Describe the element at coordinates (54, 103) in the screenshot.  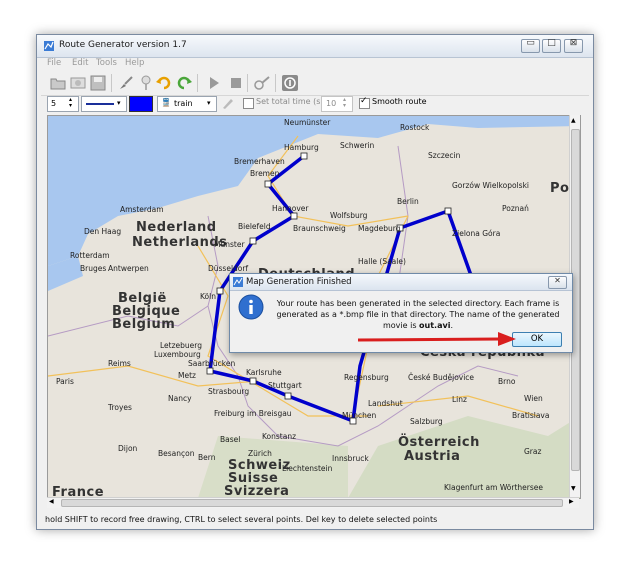
I see `line-width-value: 5` at that location.